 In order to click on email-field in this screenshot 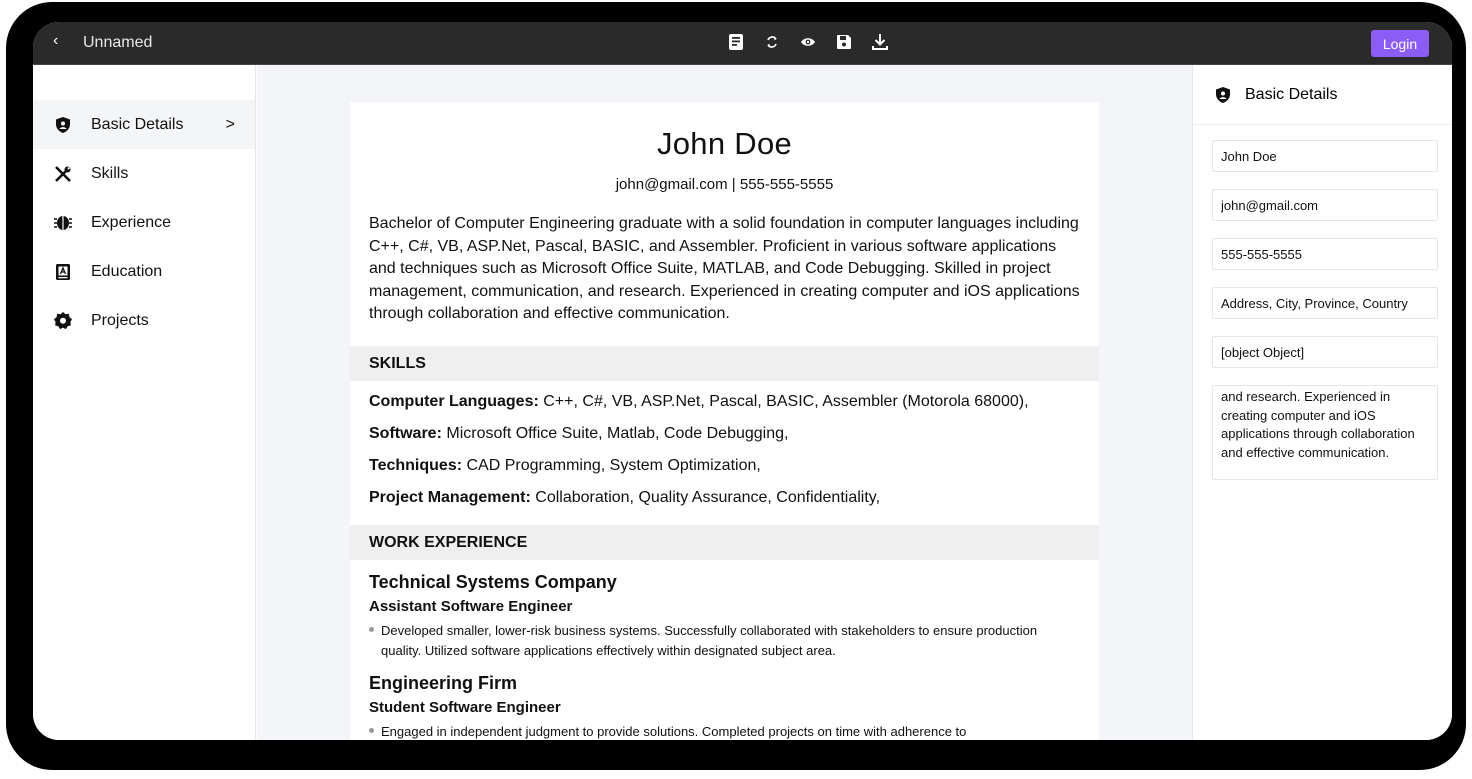, I will do `click(1325, 205)`.